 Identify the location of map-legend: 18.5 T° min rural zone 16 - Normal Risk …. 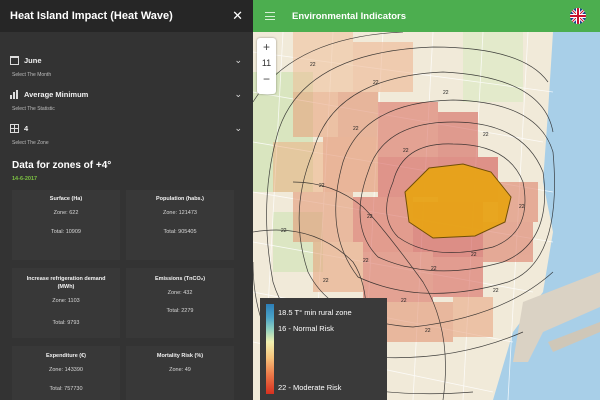
(323, 349).